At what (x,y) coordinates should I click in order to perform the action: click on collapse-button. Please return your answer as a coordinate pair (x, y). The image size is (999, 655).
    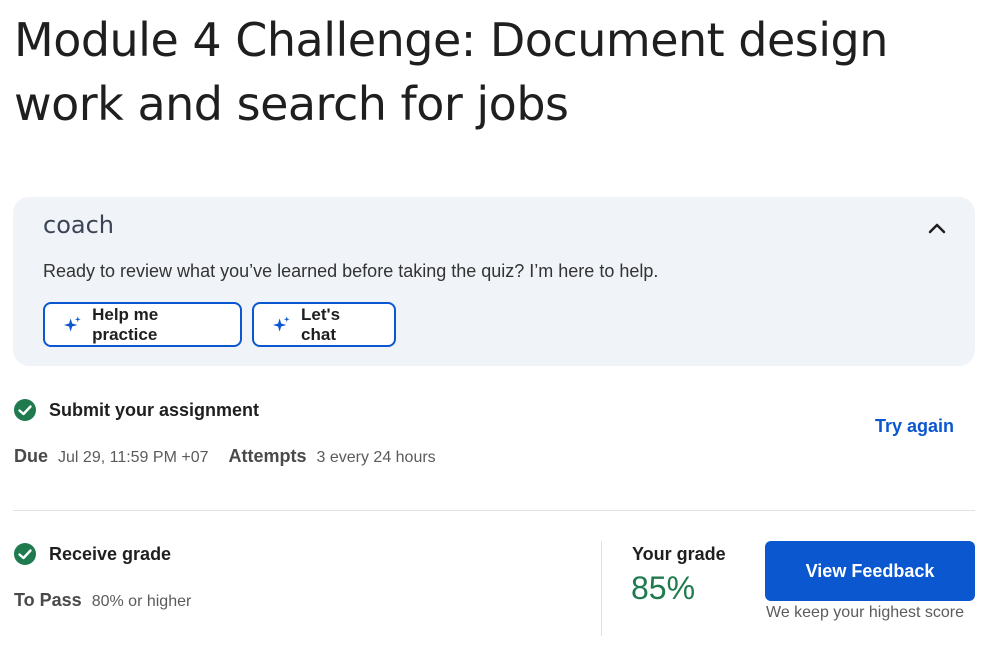
    Looking at the image, I should click on (937, 229).